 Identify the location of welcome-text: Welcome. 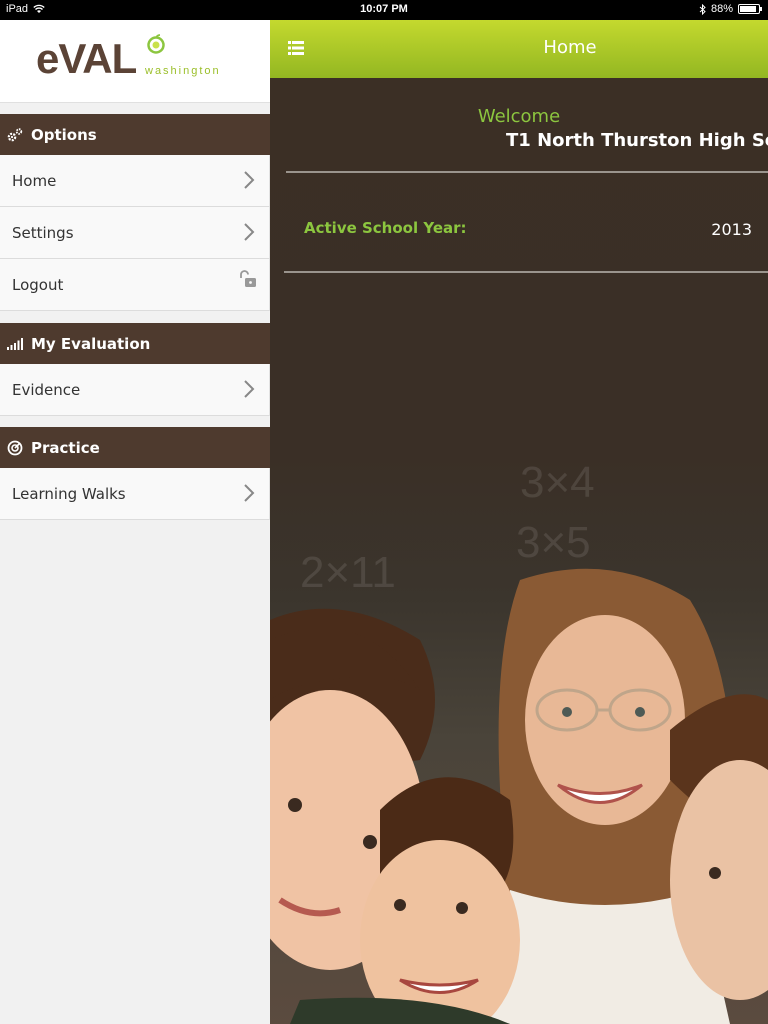
(519, 116).